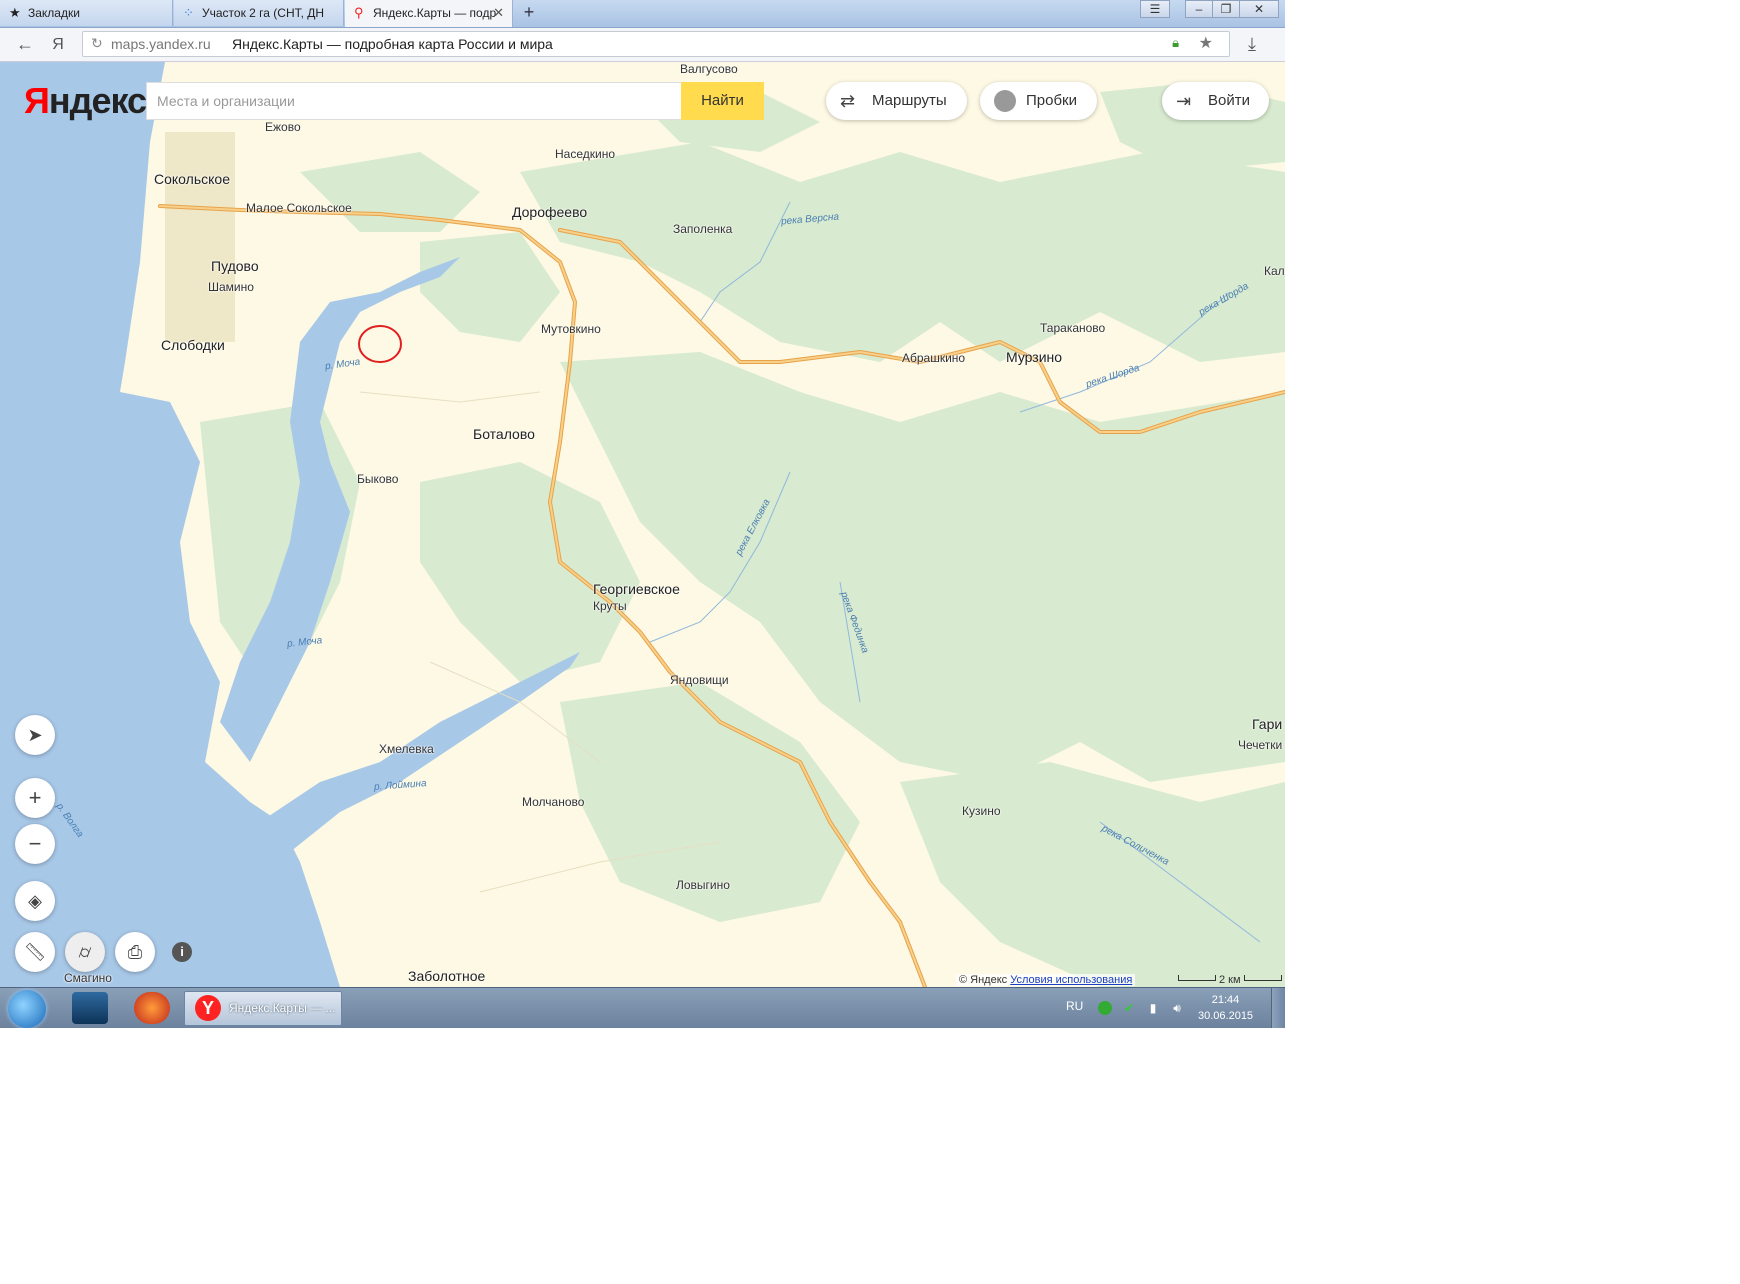 The height and width of the screenshot is (1284, 1740). I want to click on terms-link: Условия использования, so click(1071, 980).